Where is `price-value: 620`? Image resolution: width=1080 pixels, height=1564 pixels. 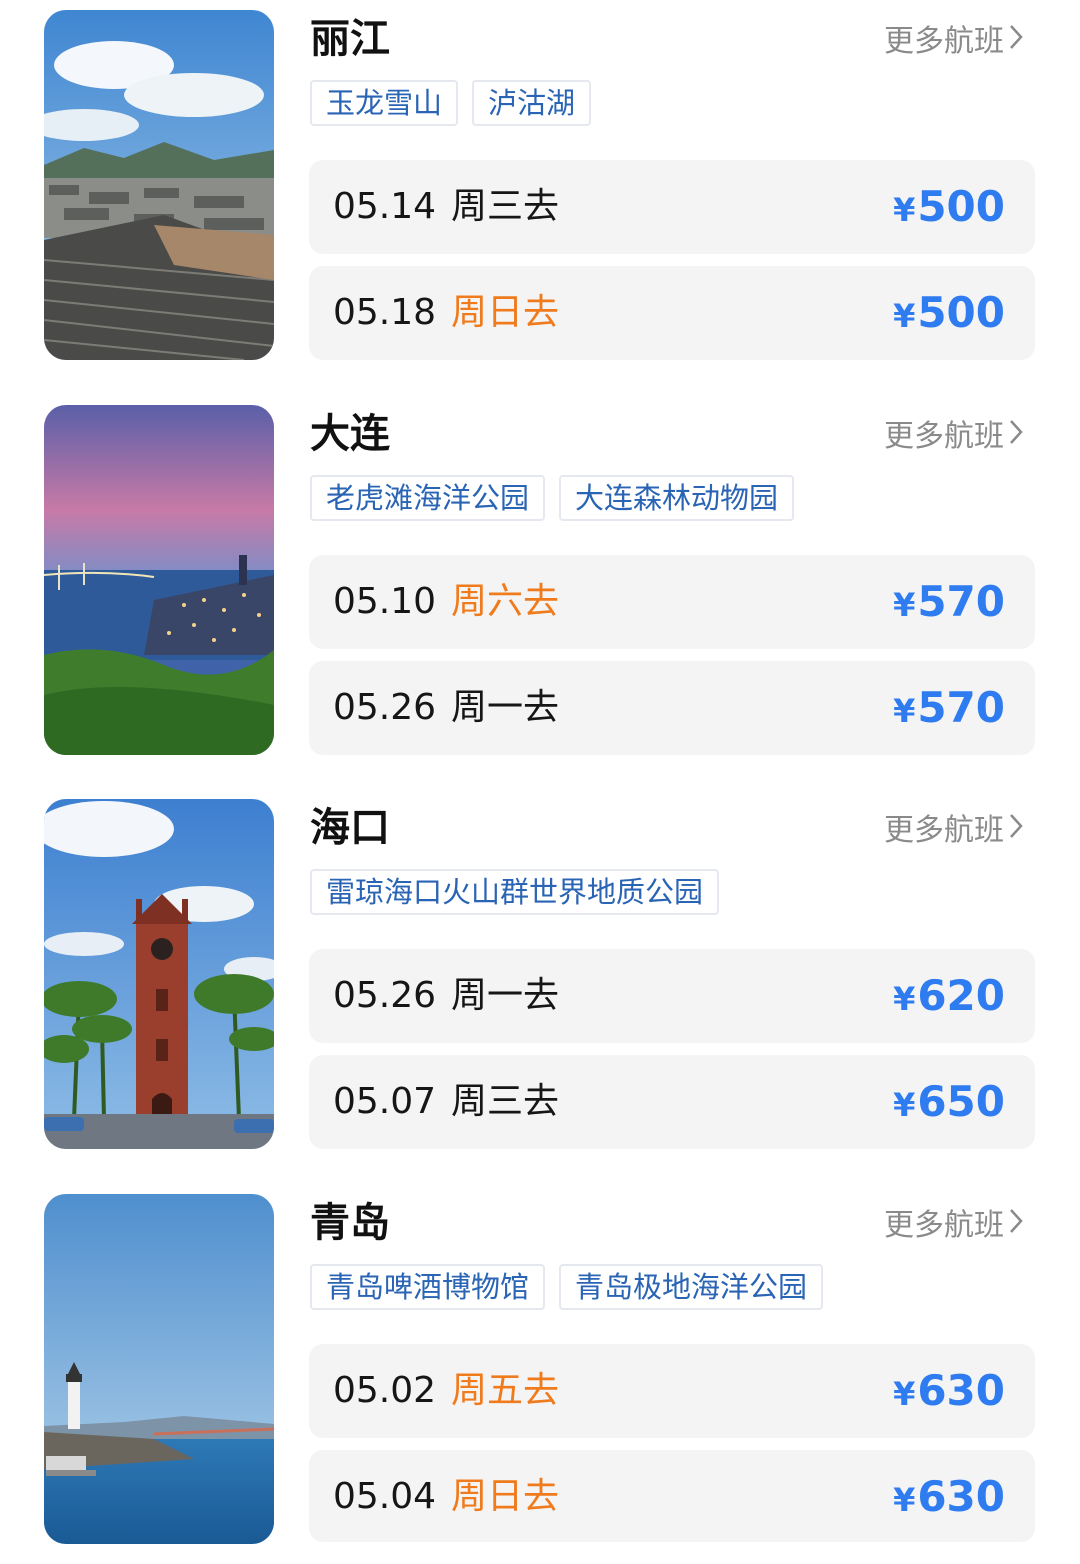
price-value: 620 is located at coordinates (961, 995).